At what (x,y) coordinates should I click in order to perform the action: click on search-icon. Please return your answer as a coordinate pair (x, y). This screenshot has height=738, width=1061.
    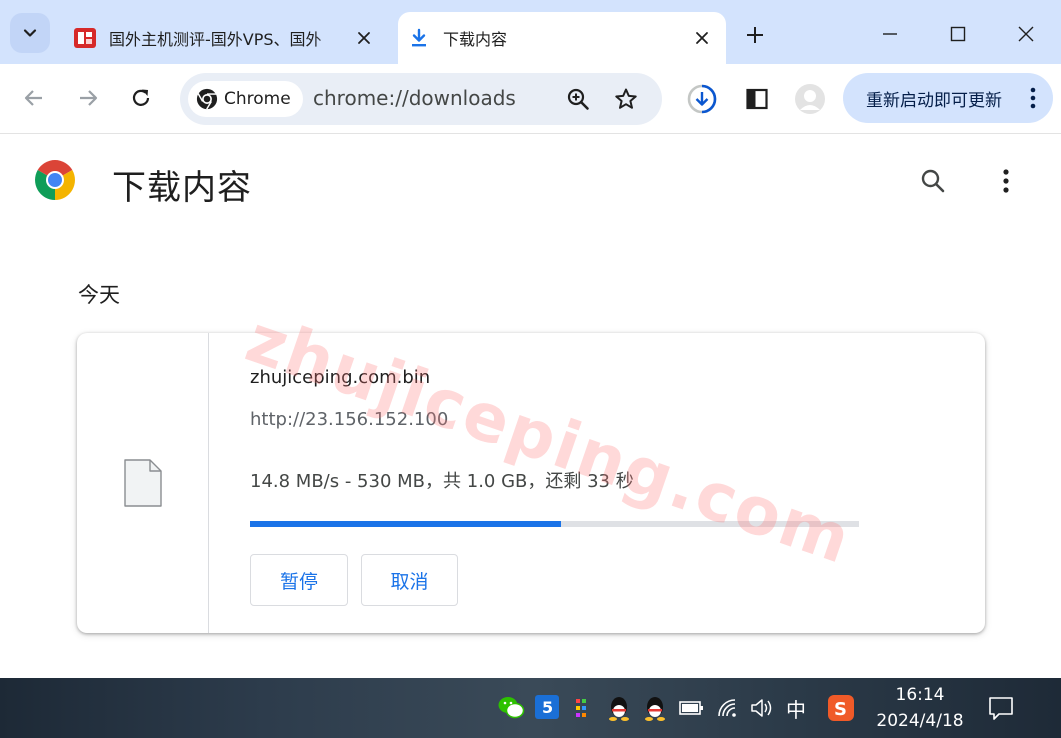
    Looking at the image, I should click on (933, 181).